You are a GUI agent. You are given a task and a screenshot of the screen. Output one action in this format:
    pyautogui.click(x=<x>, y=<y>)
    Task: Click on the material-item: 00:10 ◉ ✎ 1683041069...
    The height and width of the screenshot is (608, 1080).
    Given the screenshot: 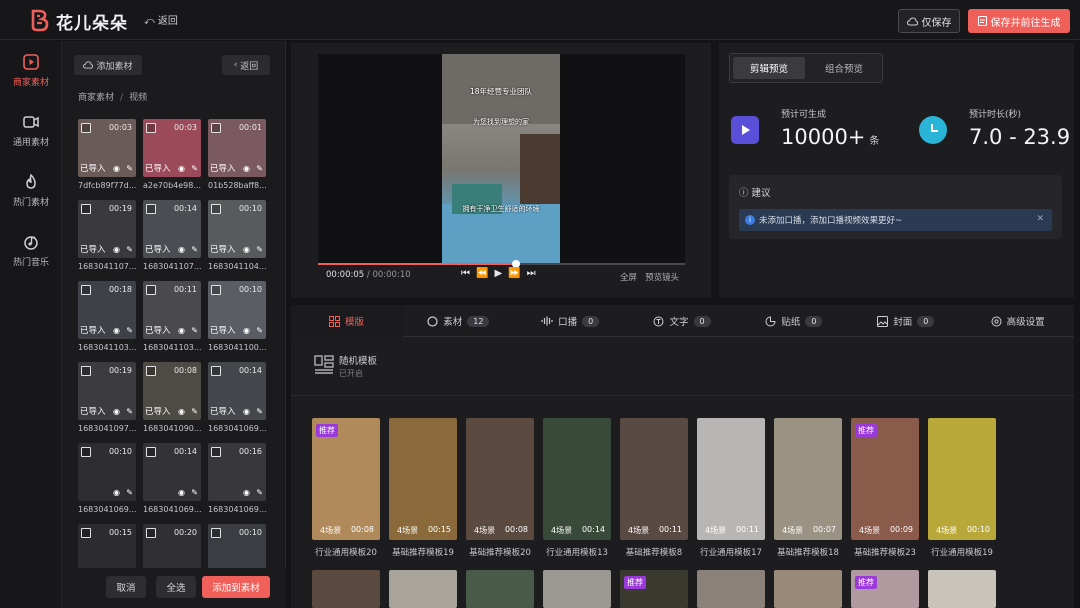 What is the action you would take?
    pyautogui.click(x=107, y=478)
    